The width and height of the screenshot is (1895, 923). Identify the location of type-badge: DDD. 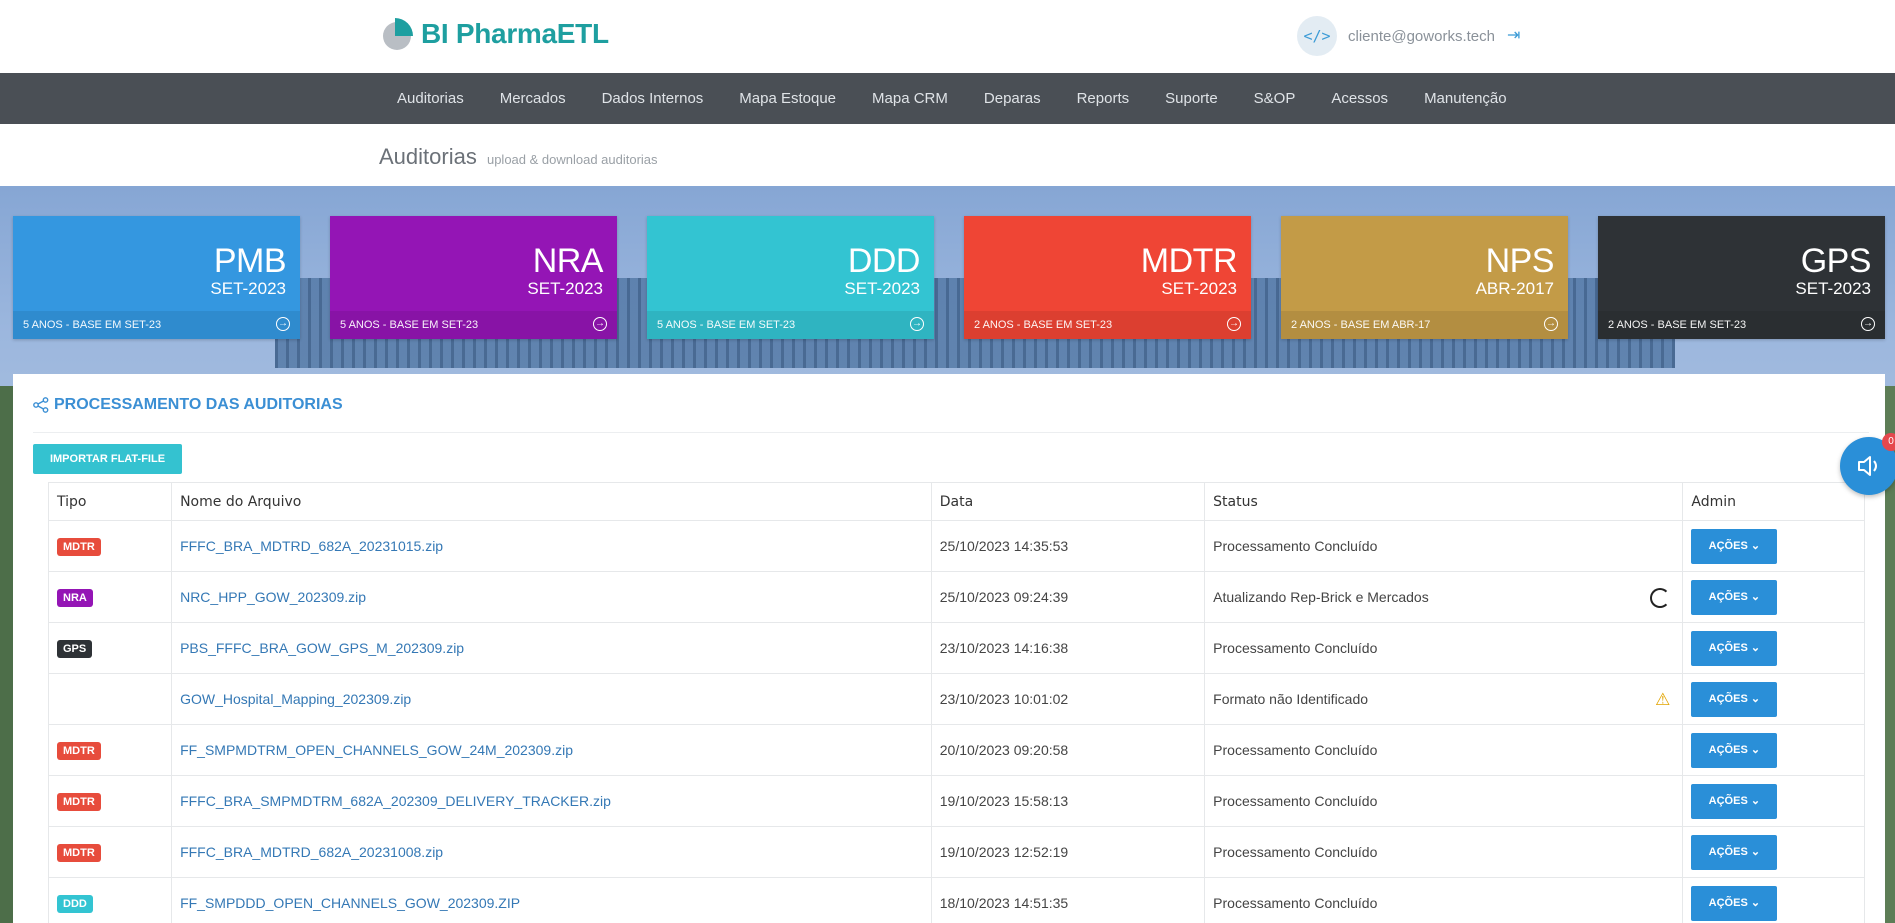
(75, 903).